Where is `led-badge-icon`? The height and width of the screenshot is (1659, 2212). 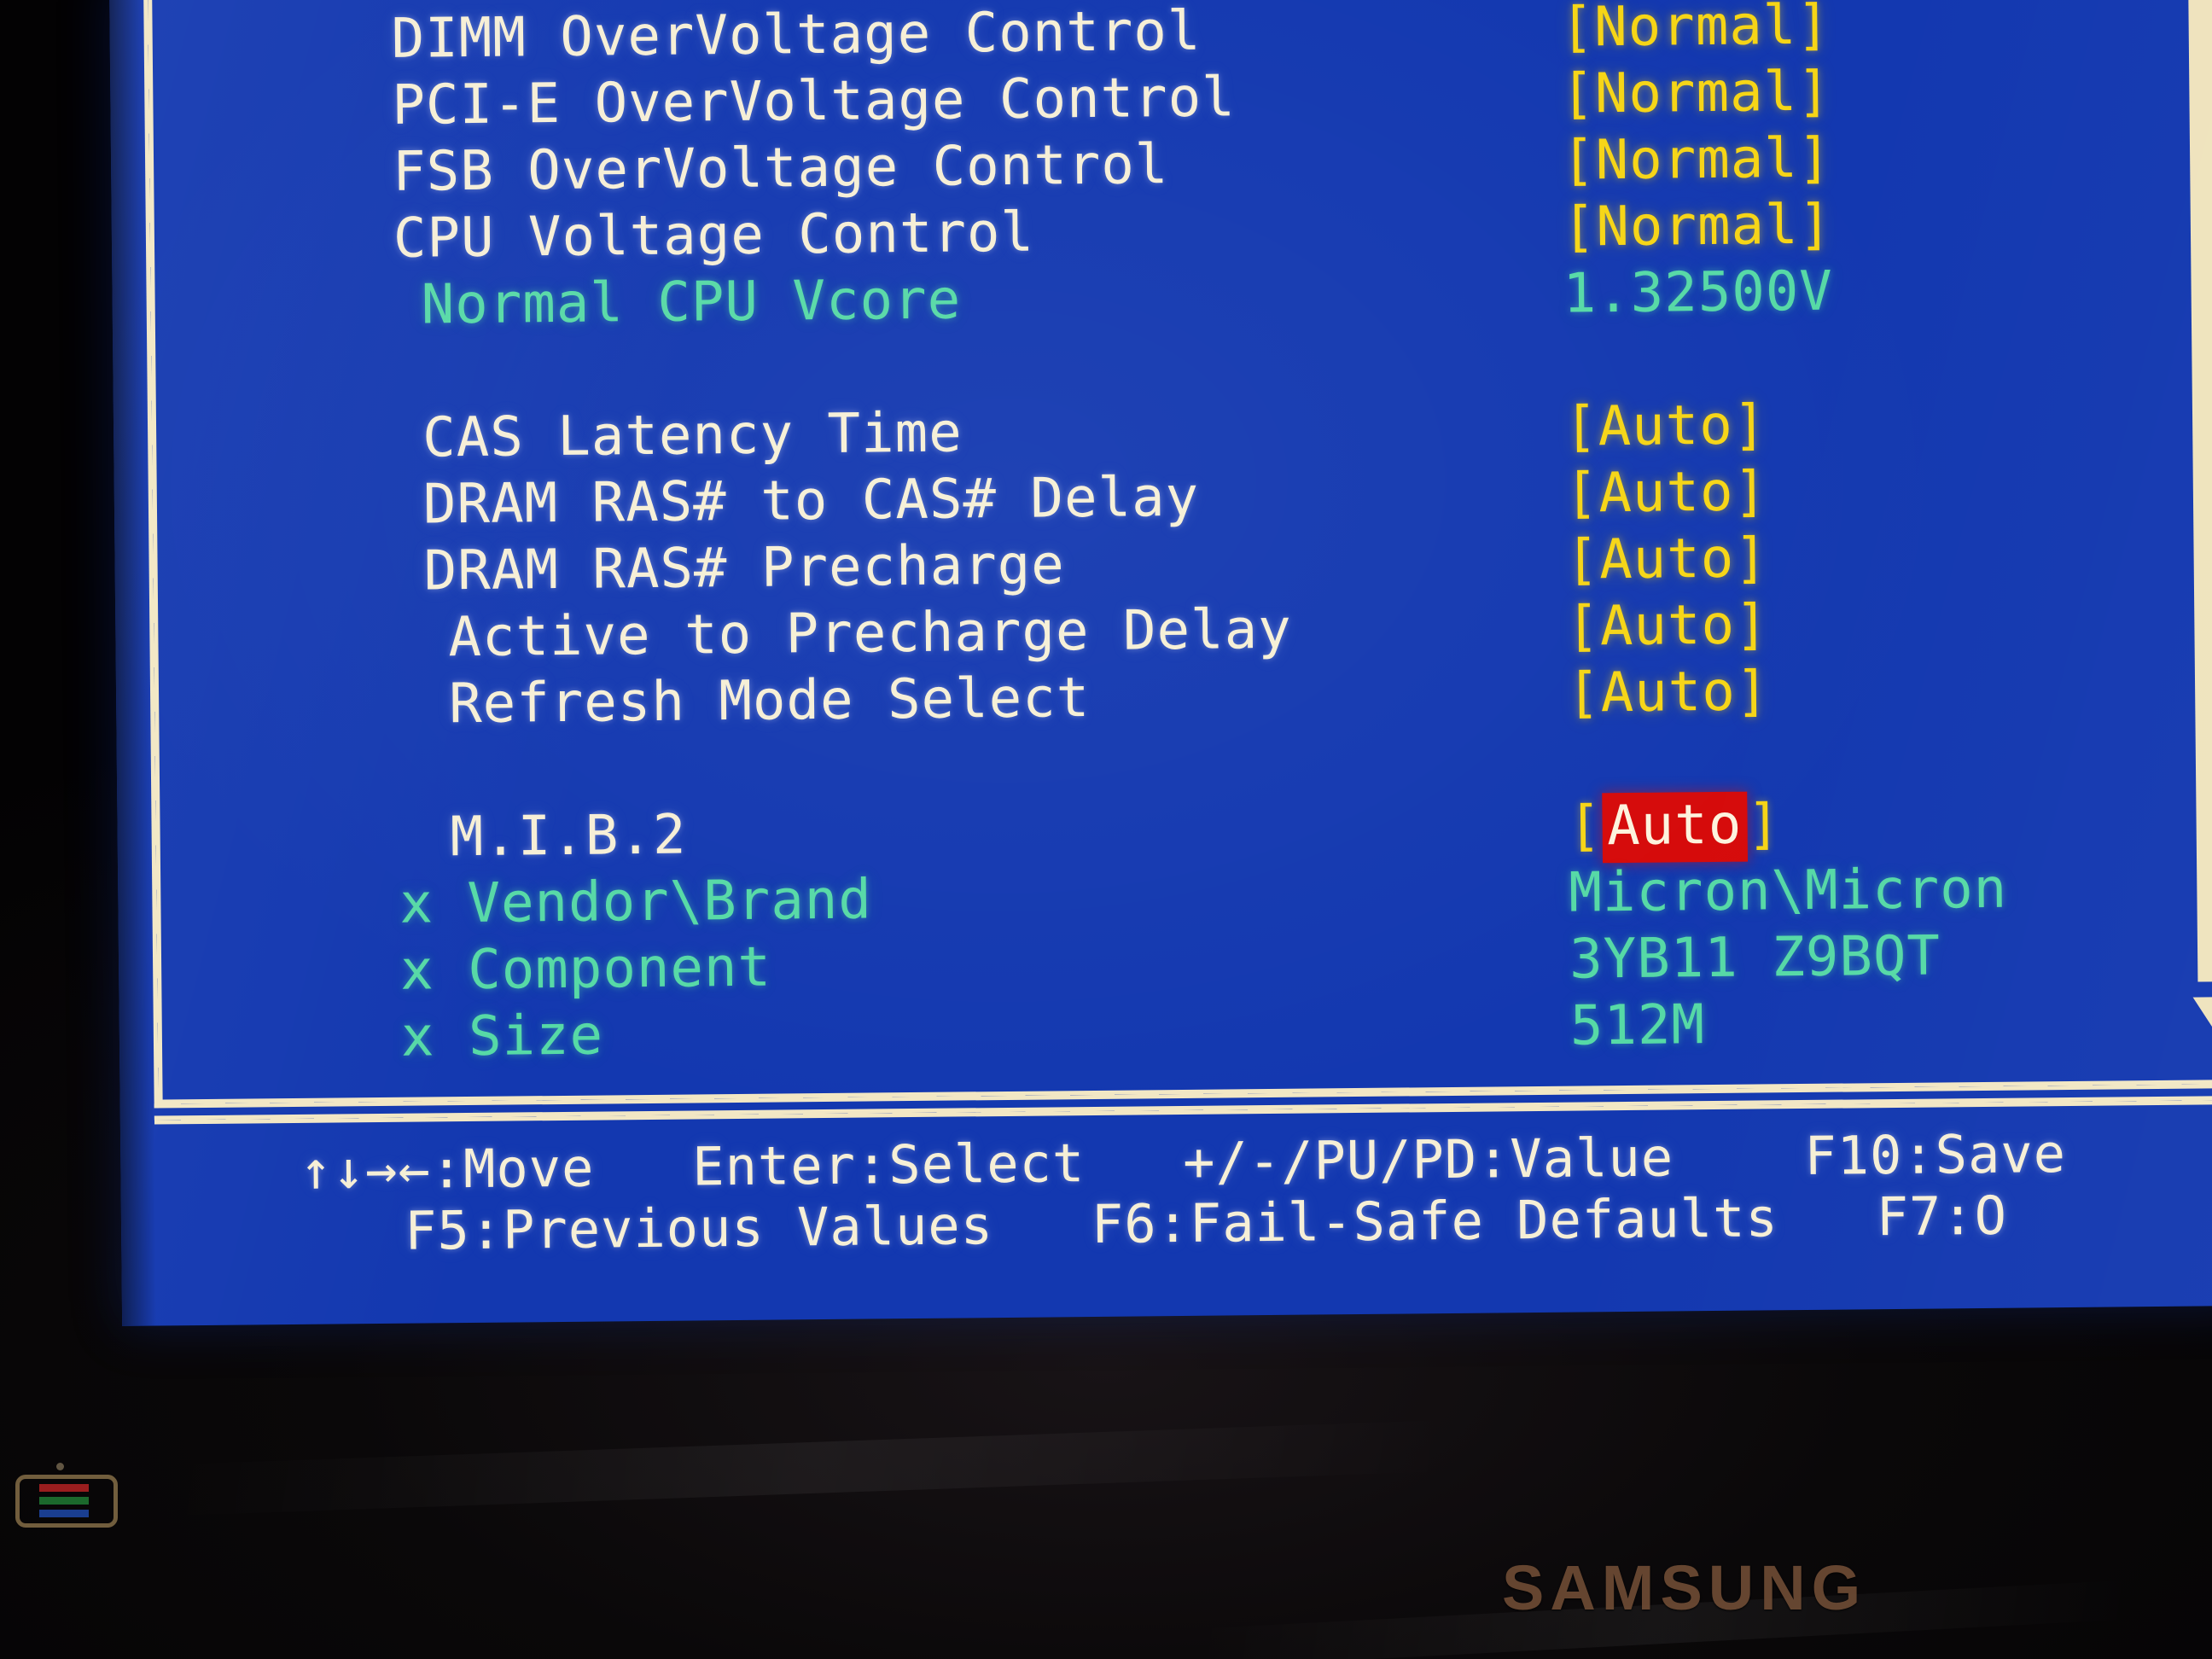 led-badge-icon is located at coordinates (66, 1501).